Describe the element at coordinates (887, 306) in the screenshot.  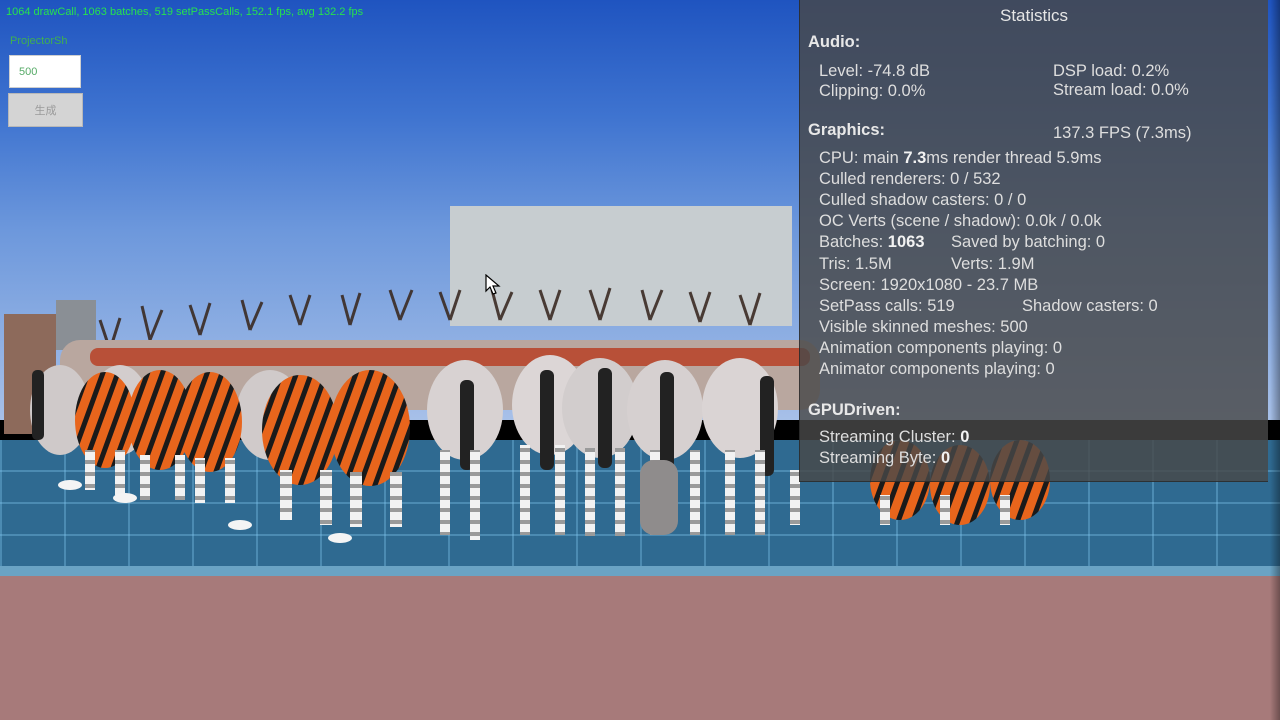
I see `graphics-setpass-calls: SetPass calls: 519` at that location.